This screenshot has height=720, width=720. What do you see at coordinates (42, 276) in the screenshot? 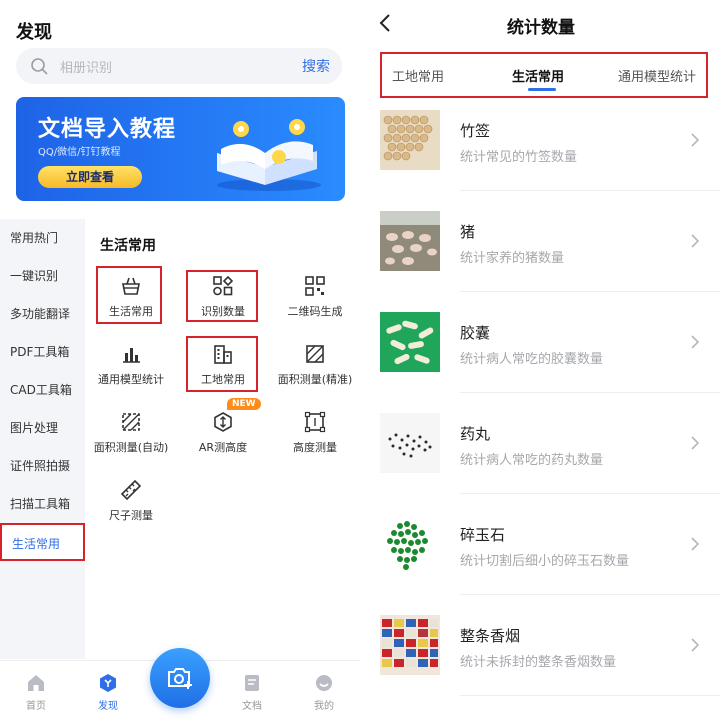
I see `sidebar-item-one-click: 一键识别` at bounding box center [42, 276].